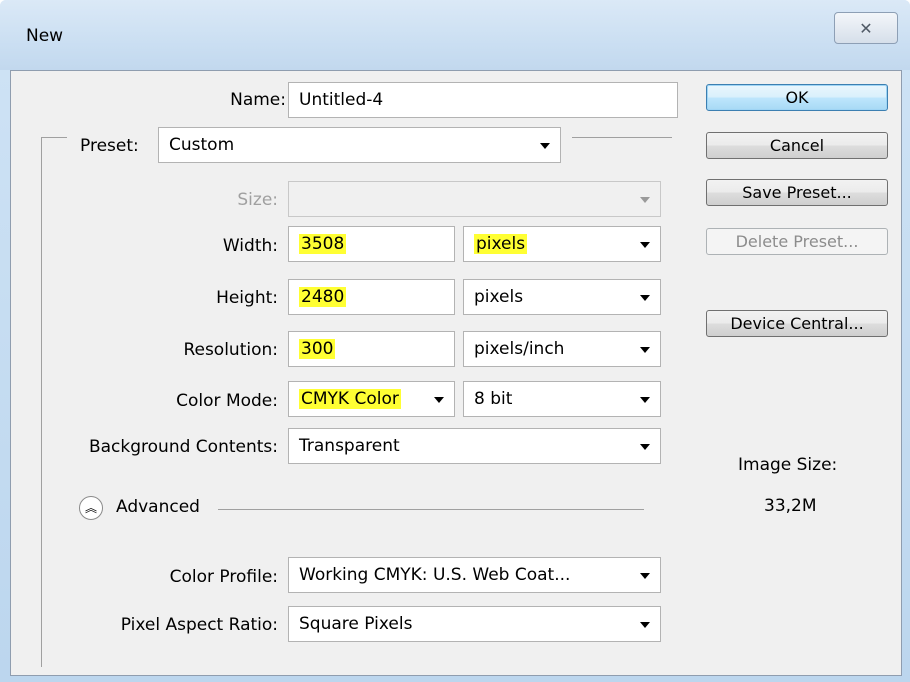 This screenshot has height=682, width=910. What do you see at coordinates (349, 446) in the screenshot?
I see `background-contents-value: Transparent` at bounding box center [349, 446].